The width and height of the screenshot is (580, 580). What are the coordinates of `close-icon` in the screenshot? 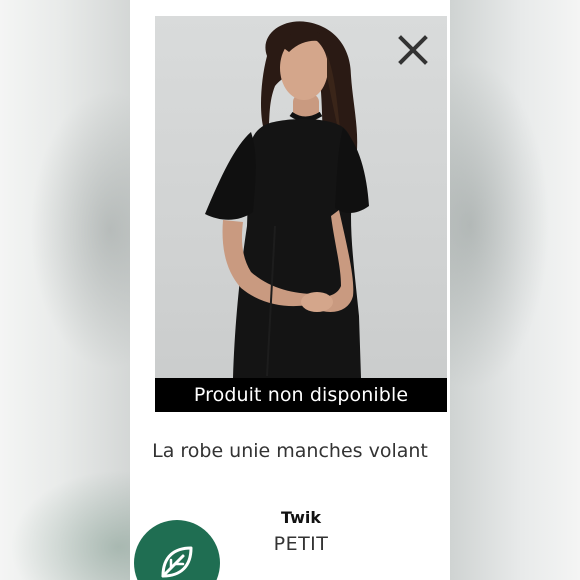 It's located at (413, 50).